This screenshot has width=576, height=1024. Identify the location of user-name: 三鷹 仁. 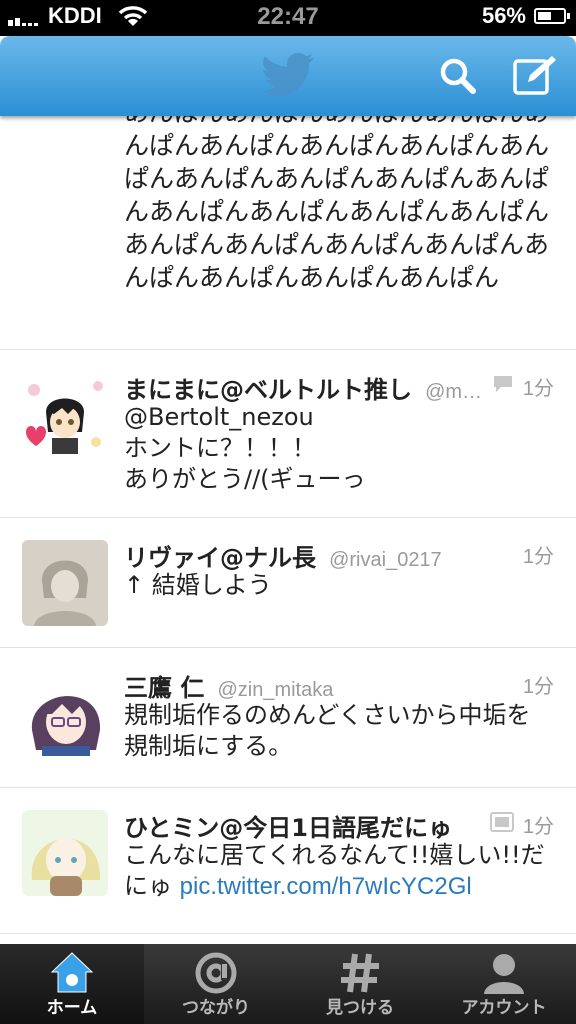
(164, 688).